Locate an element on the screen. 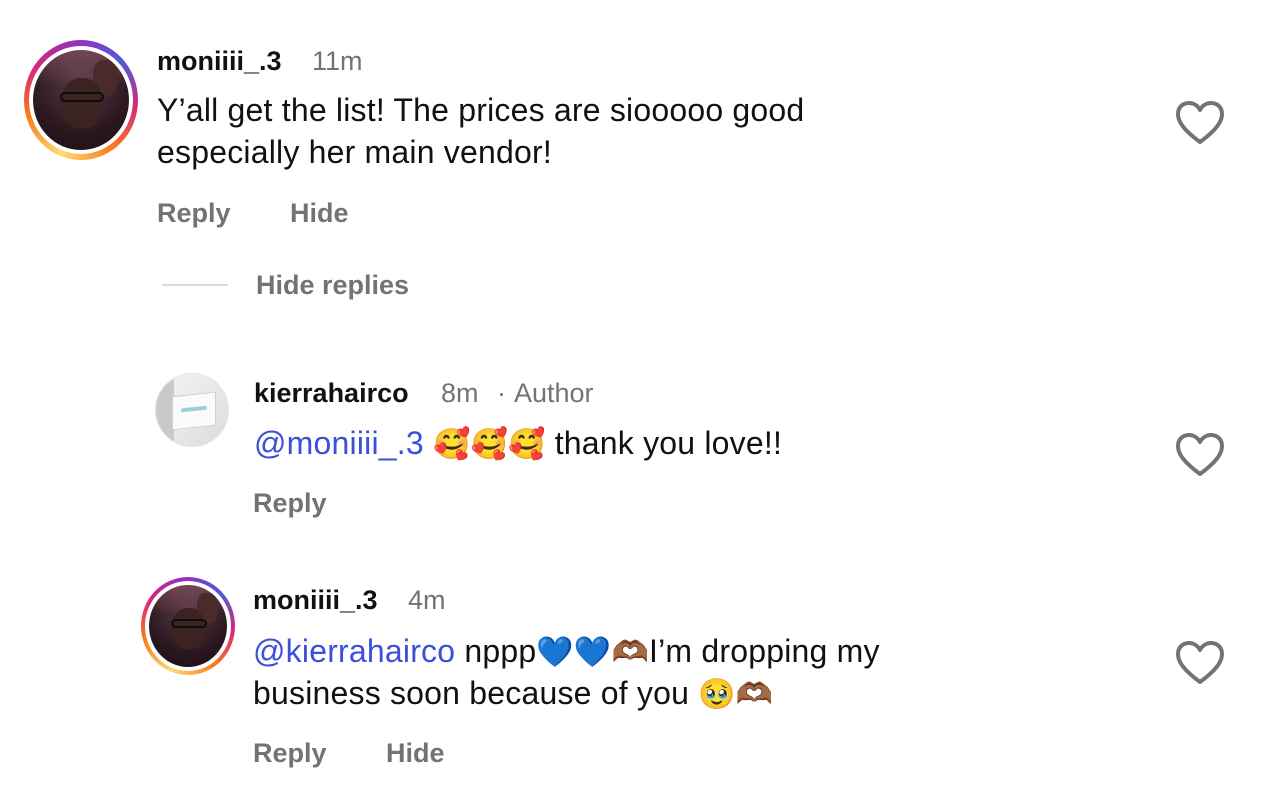  author-avatar is located at coordinates (192, 410).